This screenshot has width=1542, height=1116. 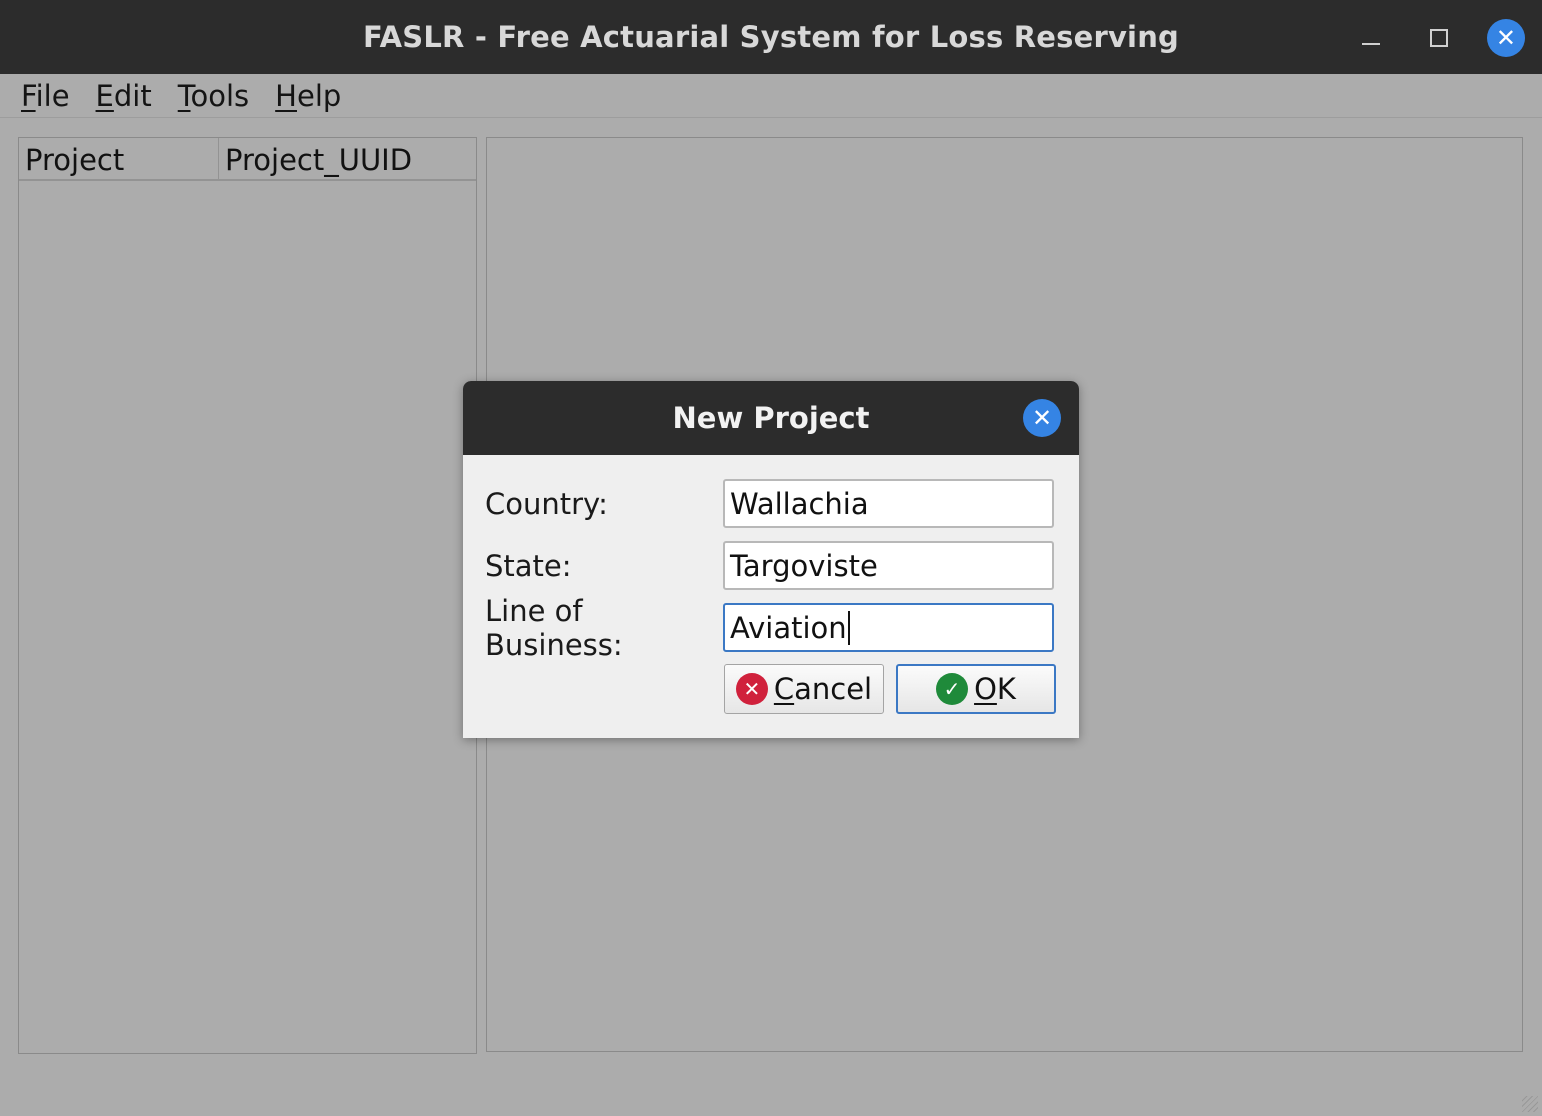 What do you see at coordinates (528, 565) in the screenshot?
I see `state-label: State:` at bounding box center [528, 565].